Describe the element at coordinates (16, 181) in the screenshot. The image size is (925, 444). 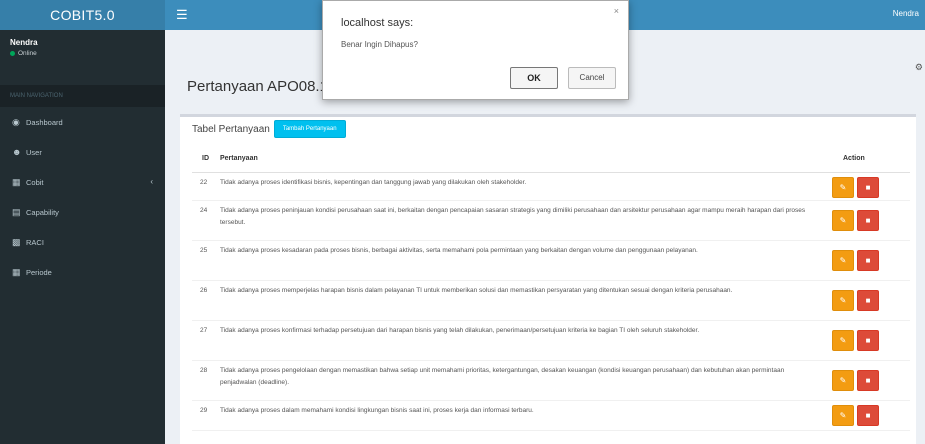
I see `list-icon: ▦` at that location.